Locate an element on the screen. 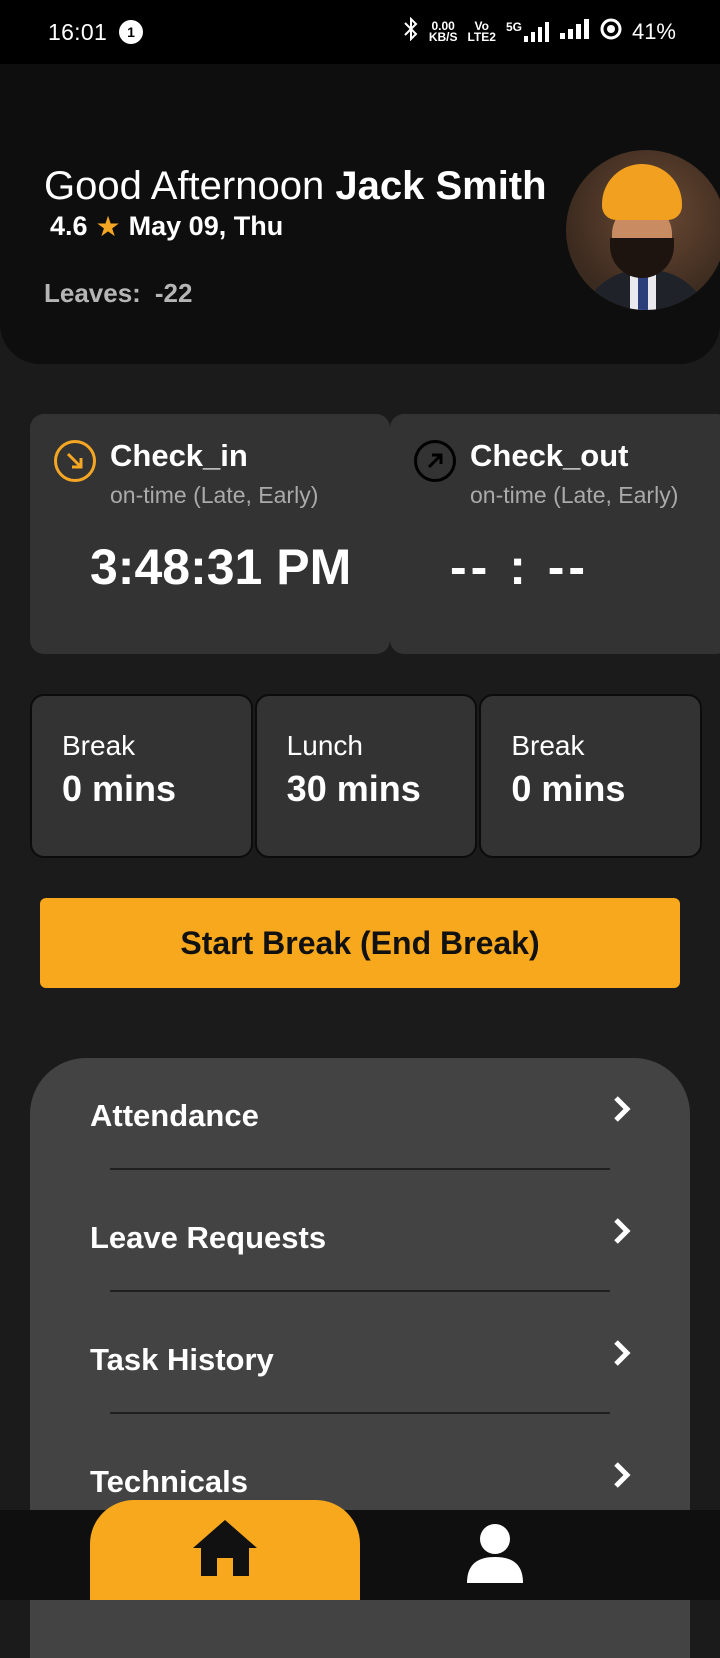 The image size is (720, 1658). check-out-time: -- is located at coordinates (520, 567).